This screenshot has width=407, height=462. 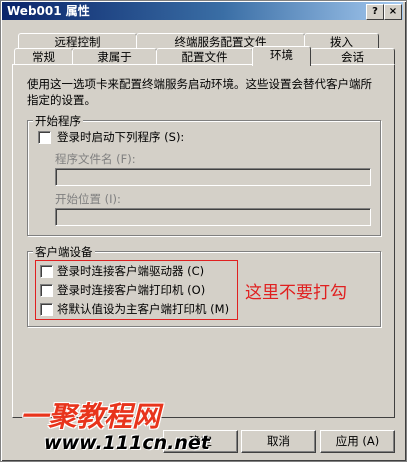 I want to click on start-program-label: 登录时启动下列程序 (S):, so click(x=121, y=137).